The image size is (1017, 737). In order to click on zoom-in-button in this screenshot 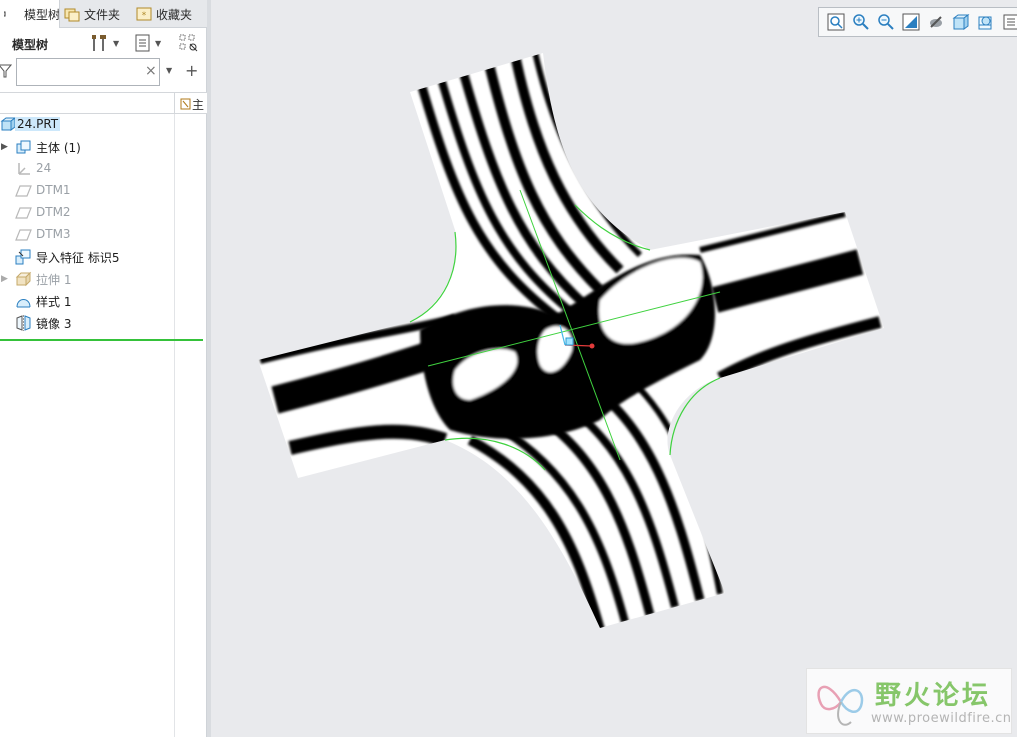, I will do `click(860, 22)`.